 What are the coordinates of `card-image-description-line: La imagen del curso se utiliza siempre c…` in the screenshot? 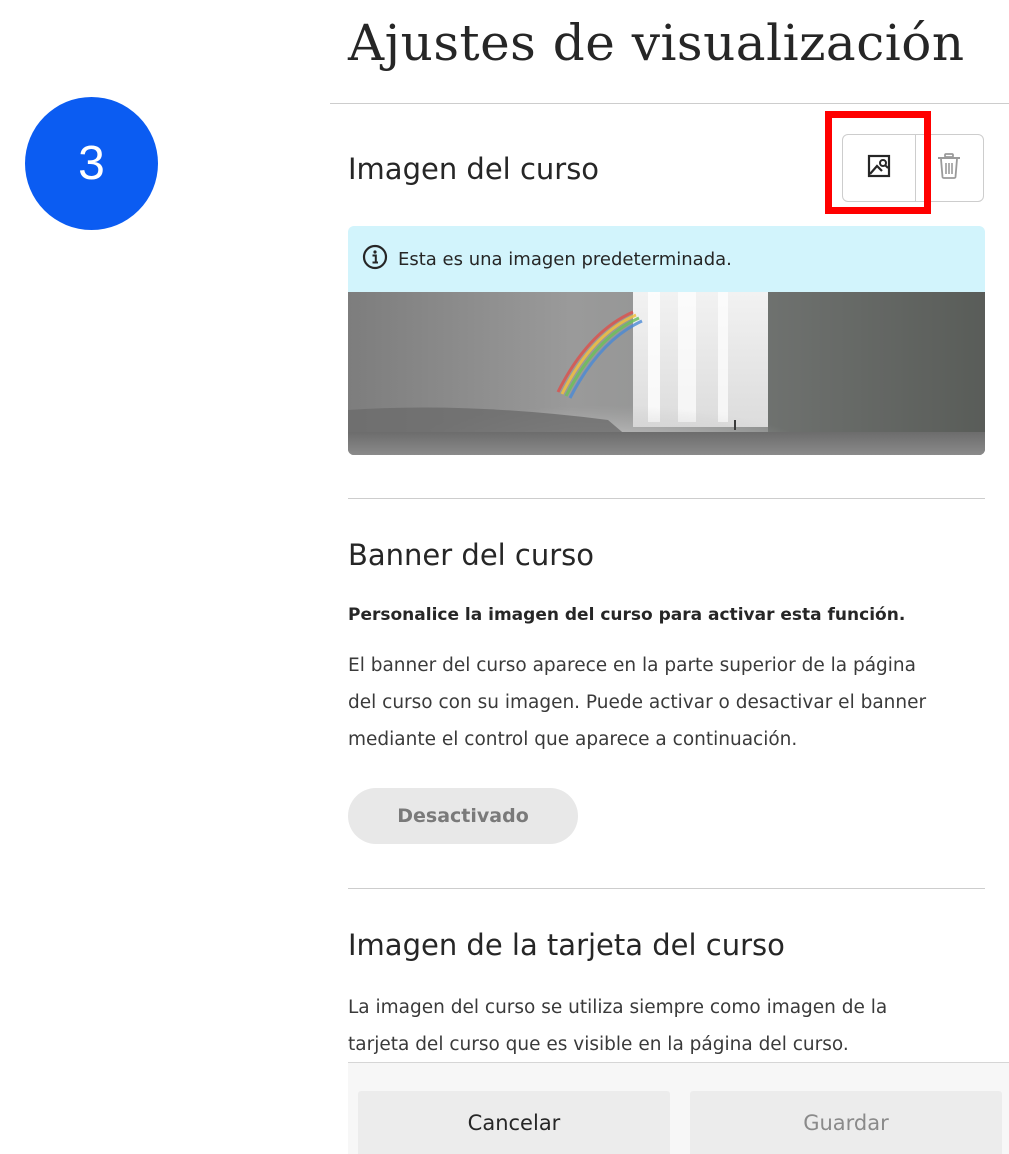 It's located at (618, 1007).